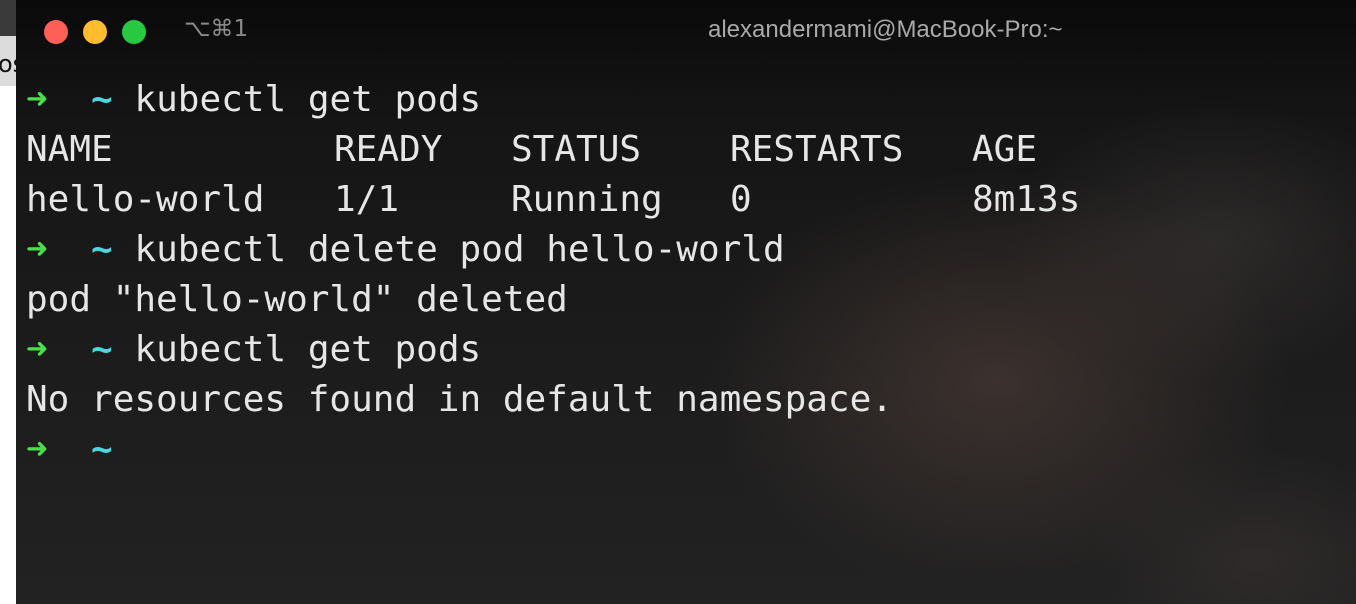  I want to click on zoom-button, so click(134, 32).